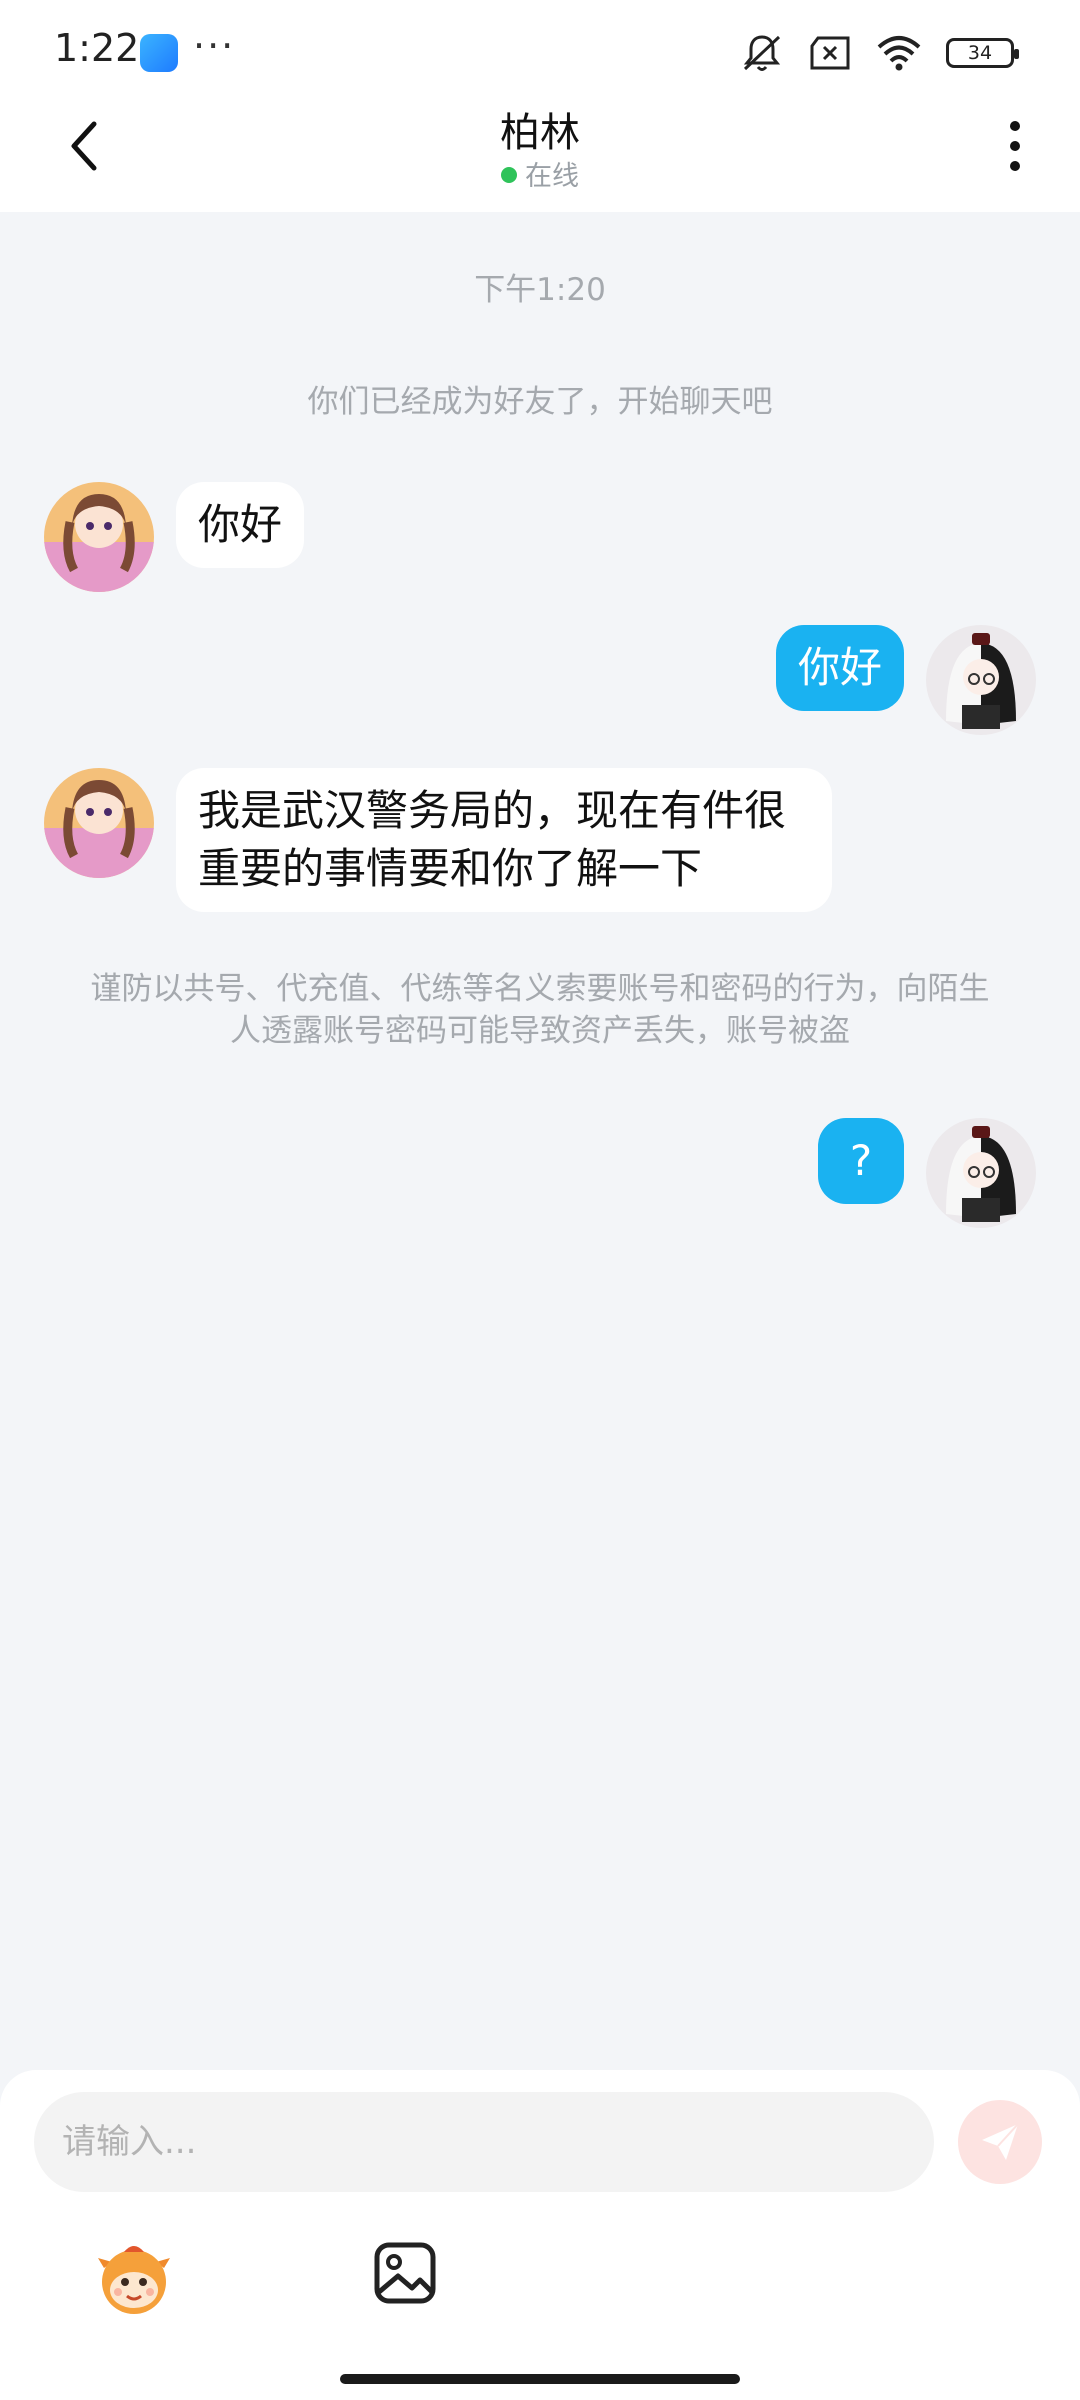  I want to click on online-dot-icon, so click(509, 175).